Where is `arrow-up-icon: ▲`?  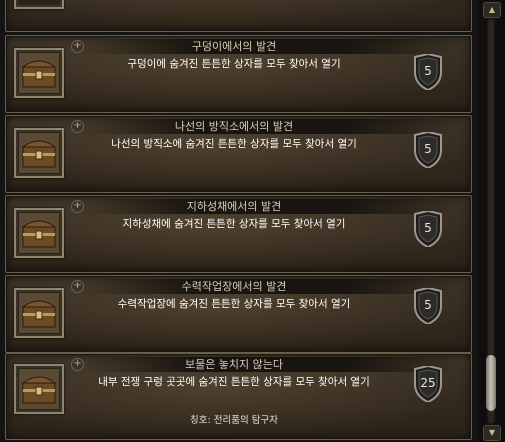
arrow-up-icon: ▲ is located at coordinates (492, 10).